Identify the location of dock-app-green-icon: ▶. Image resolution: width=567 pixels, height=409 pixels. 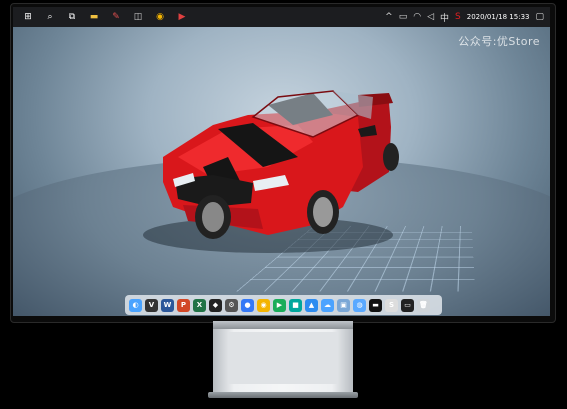
(279, 305).